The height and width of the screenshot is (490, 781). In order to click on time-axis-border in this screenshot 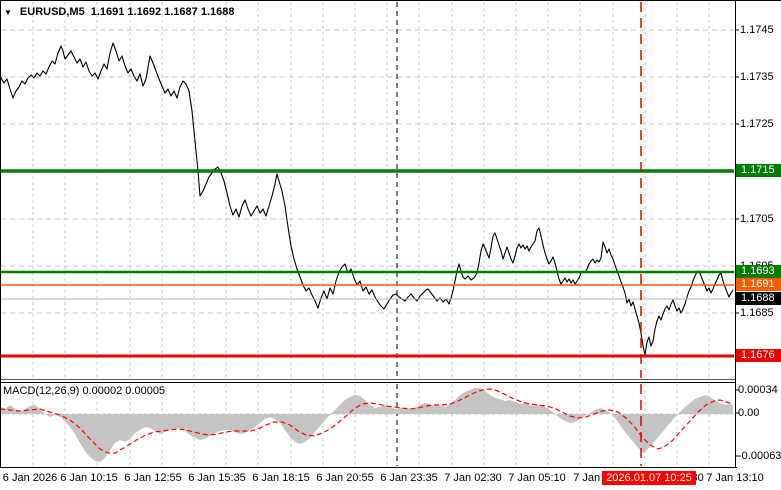, I will do `click(368, 467)`.